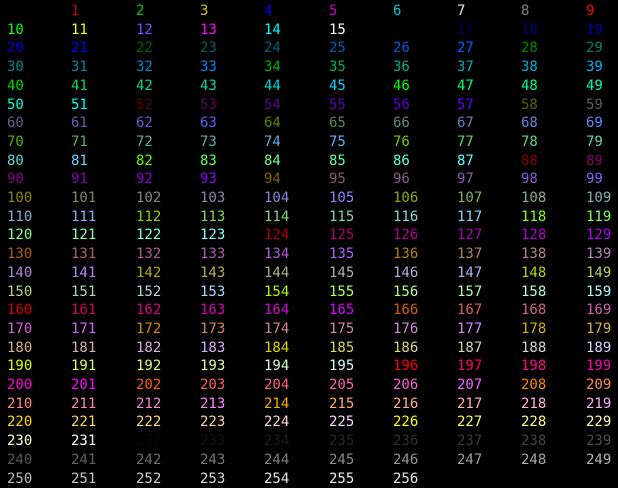 Image resolution: width=618 pixels, height=488 pixels. Describe the element at coordinates (470, 254) in the screenshot. I see `color-cell-137: 137` at that location.